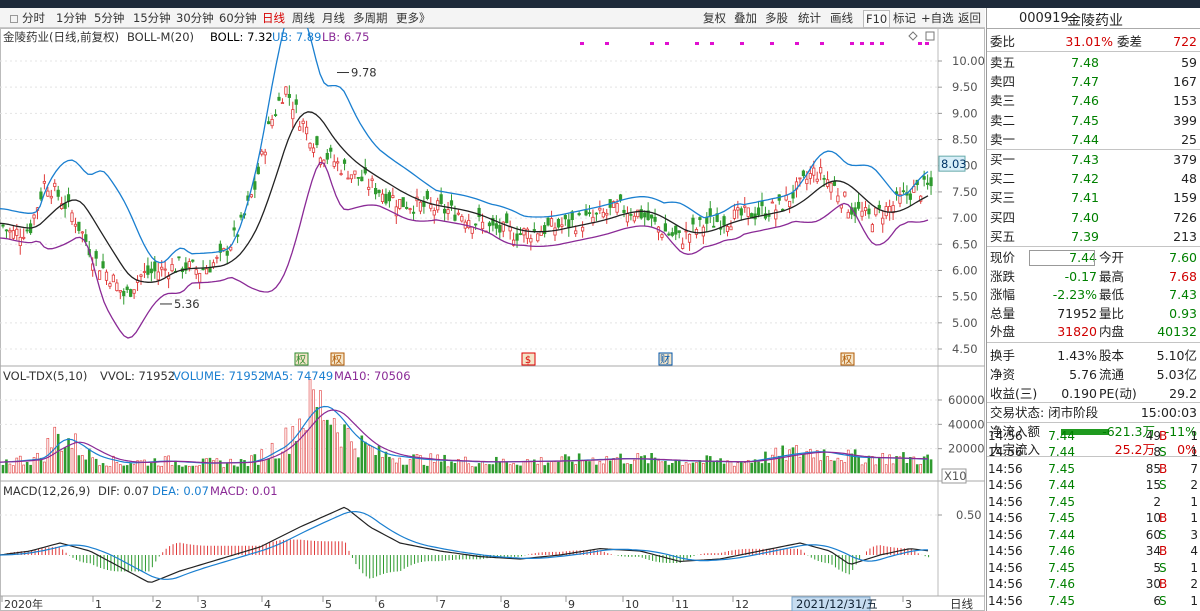 The height and width of the screenshot is (611, 1200). What do you see at coordinates (665, 359) in the screenshot?
I see `event-marker: 财` at bounding box center [665, 359].